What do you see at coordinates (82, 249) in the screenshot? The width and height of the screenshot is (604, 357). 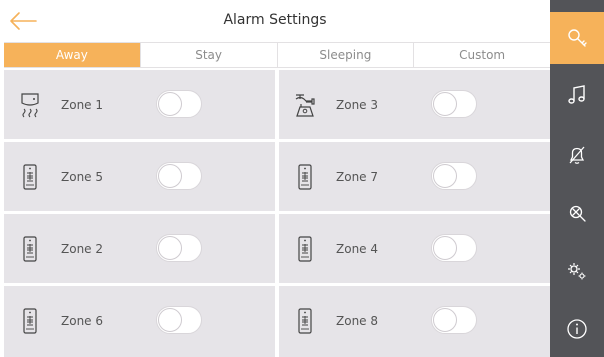 I see `zone-label: Zone 2` at bounding box center [82, 249].